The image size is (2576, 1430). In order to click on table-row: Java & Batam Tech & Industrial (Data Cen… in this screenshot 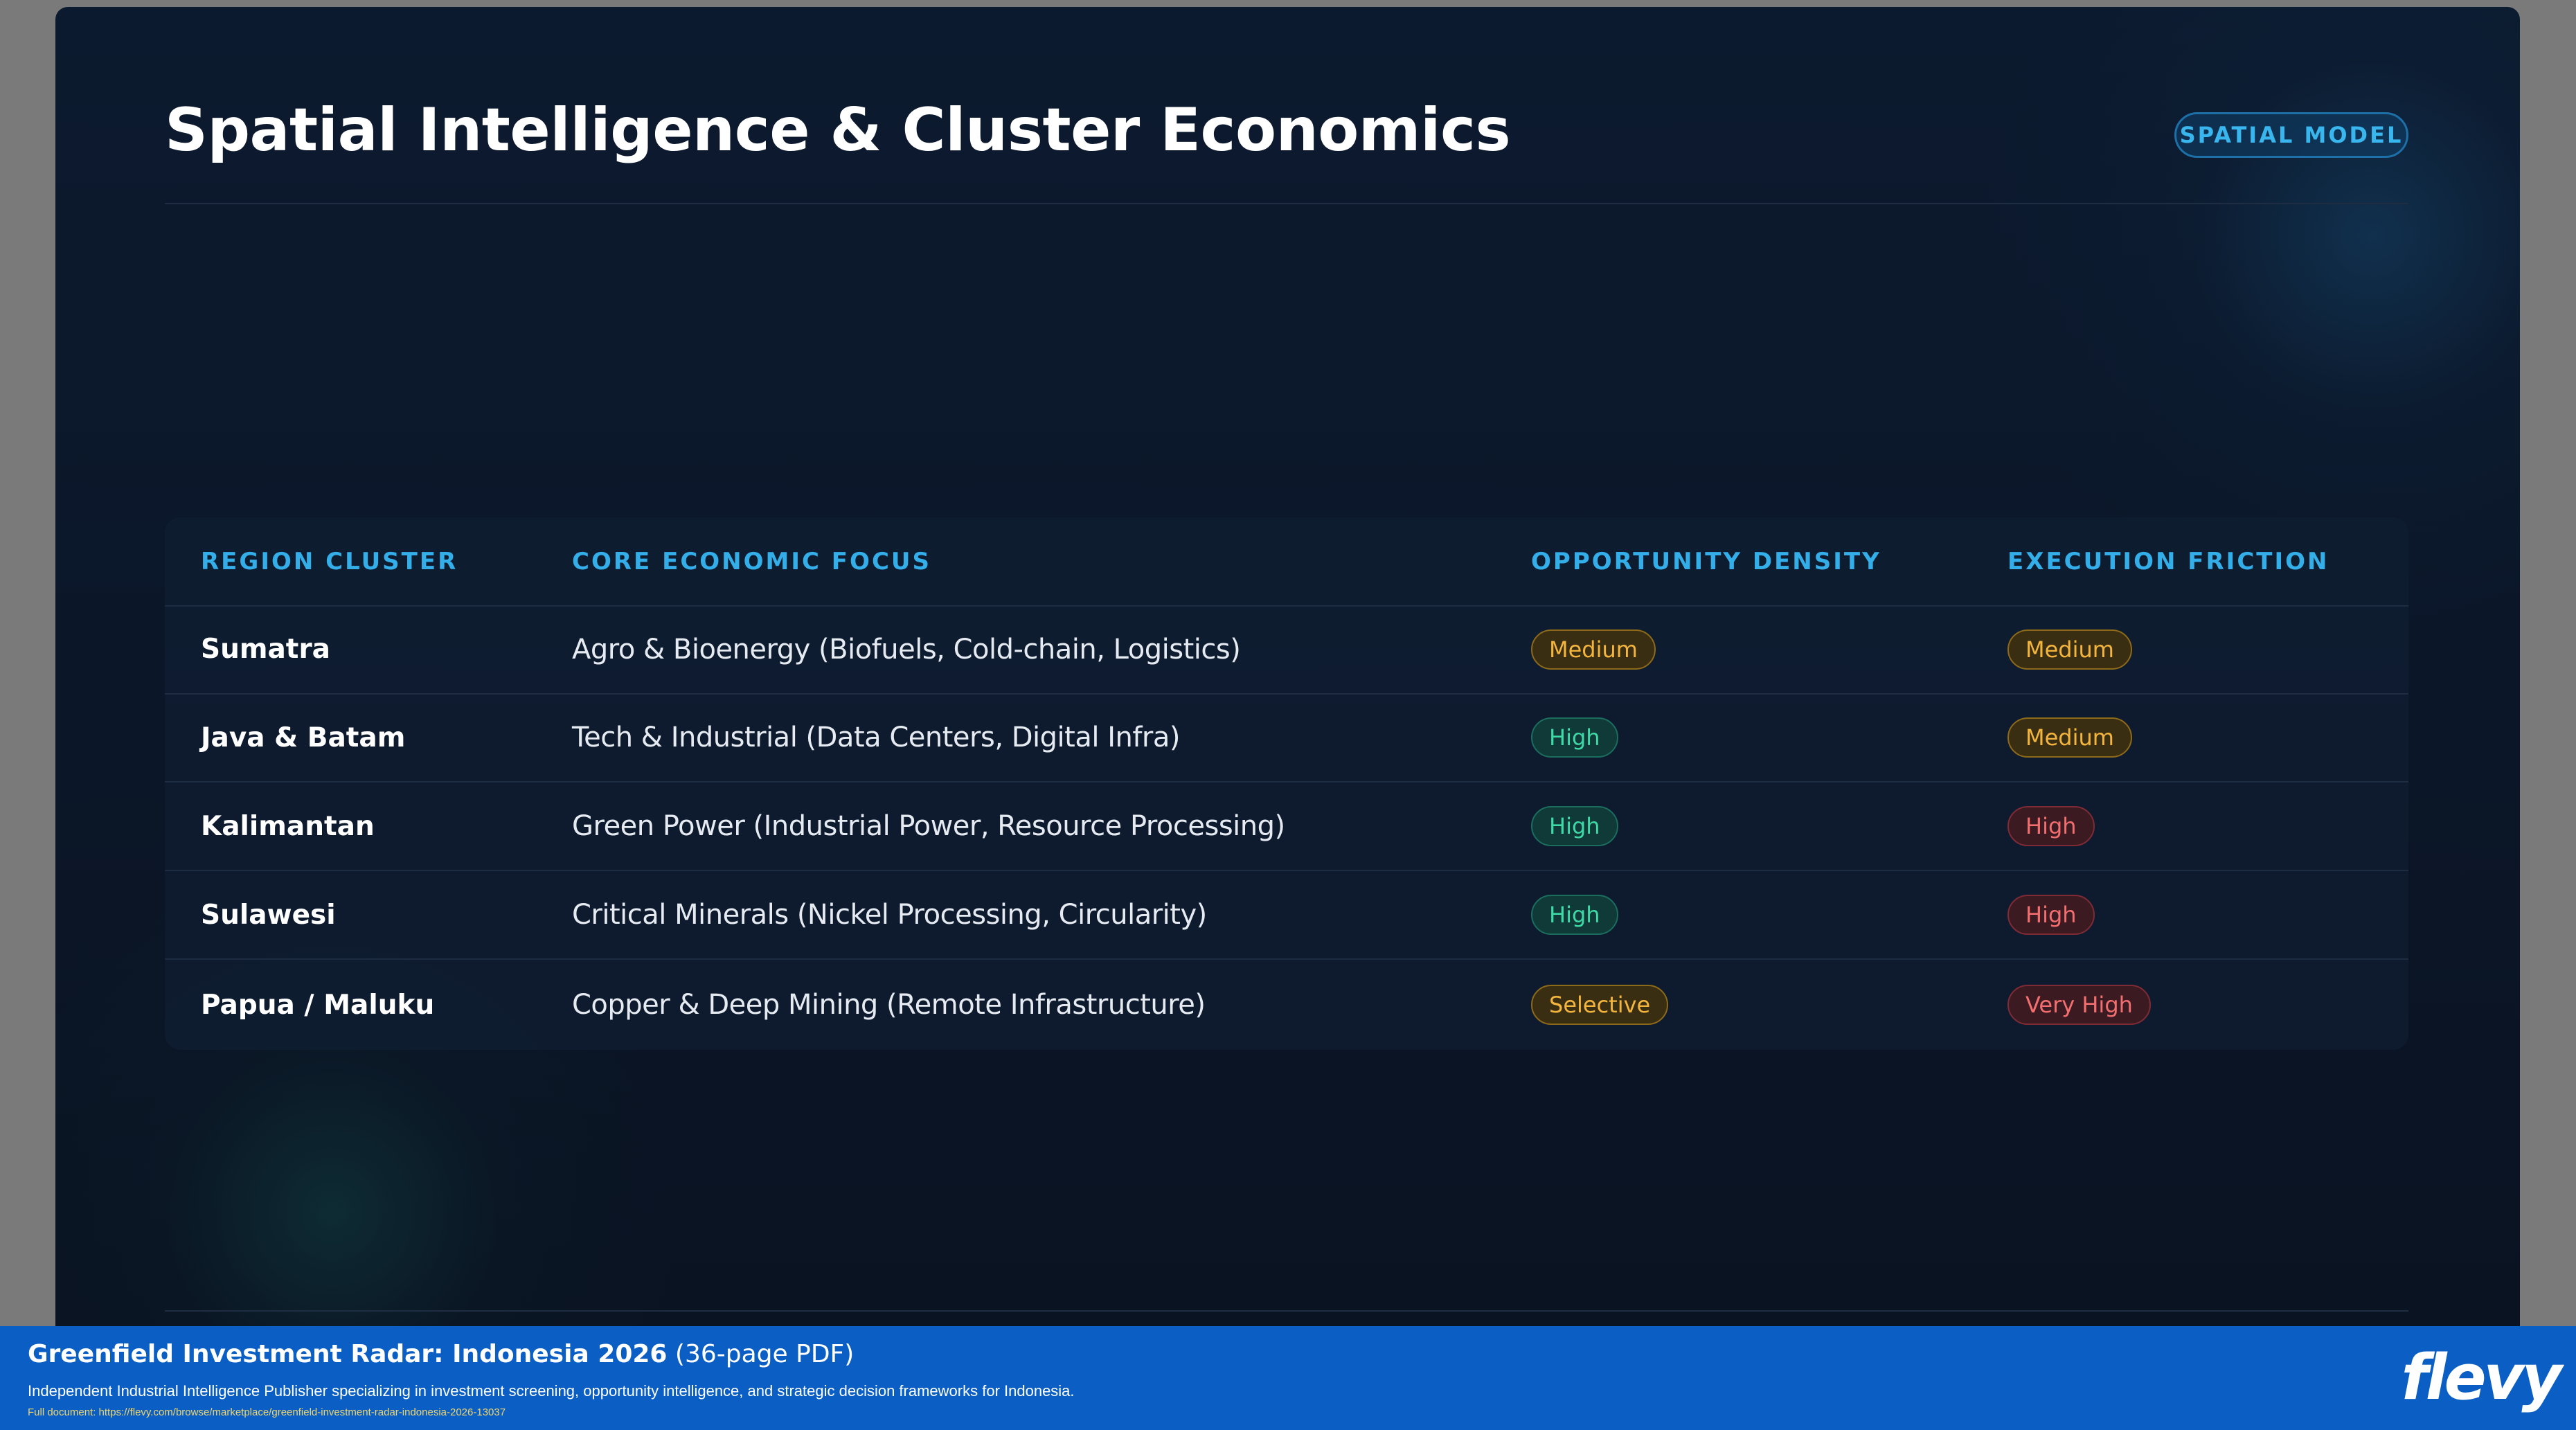, I will do `click(1286, 738)`.